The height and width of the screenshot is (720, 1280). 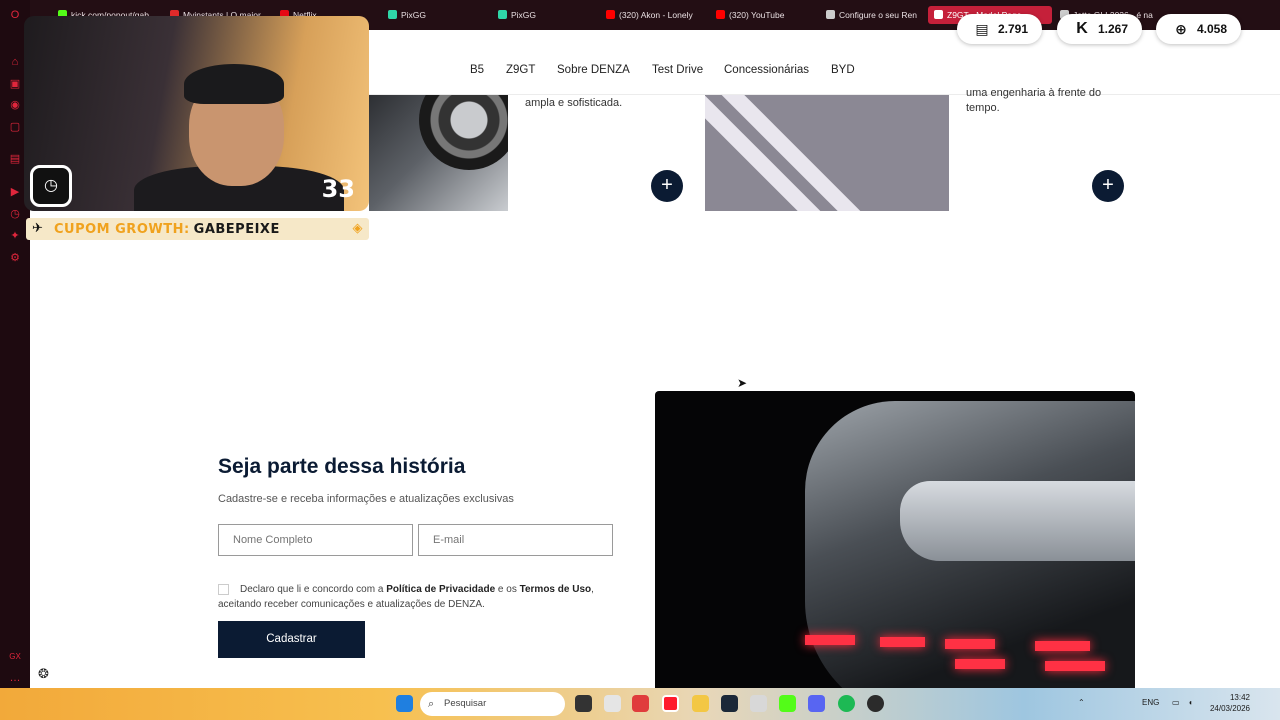 I want to click on sidebar-history-icon: ◷, so click(x=15, y=214).